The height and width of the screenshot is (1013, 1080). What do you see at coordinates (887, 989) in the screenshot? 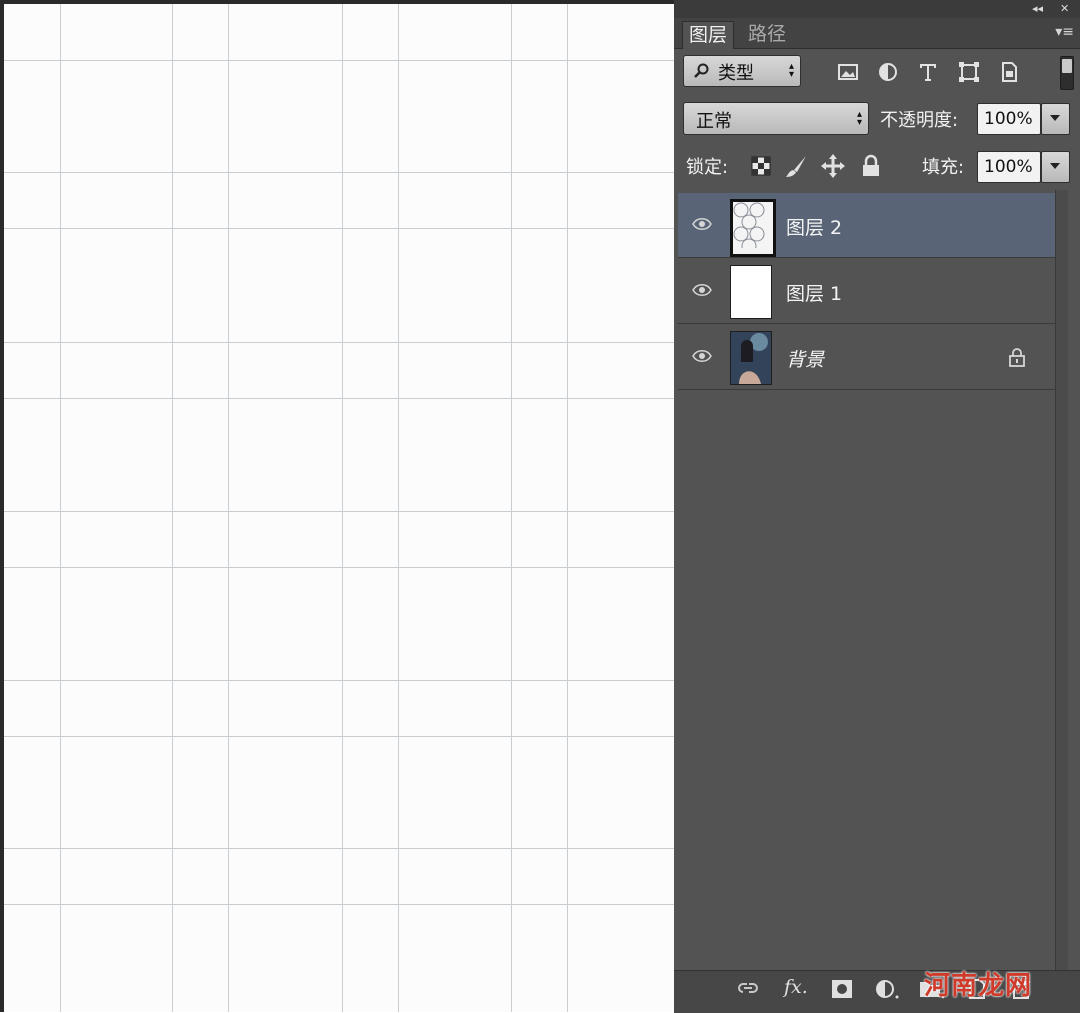
I see `adjustment-icon` at bounding box center [887, 989].